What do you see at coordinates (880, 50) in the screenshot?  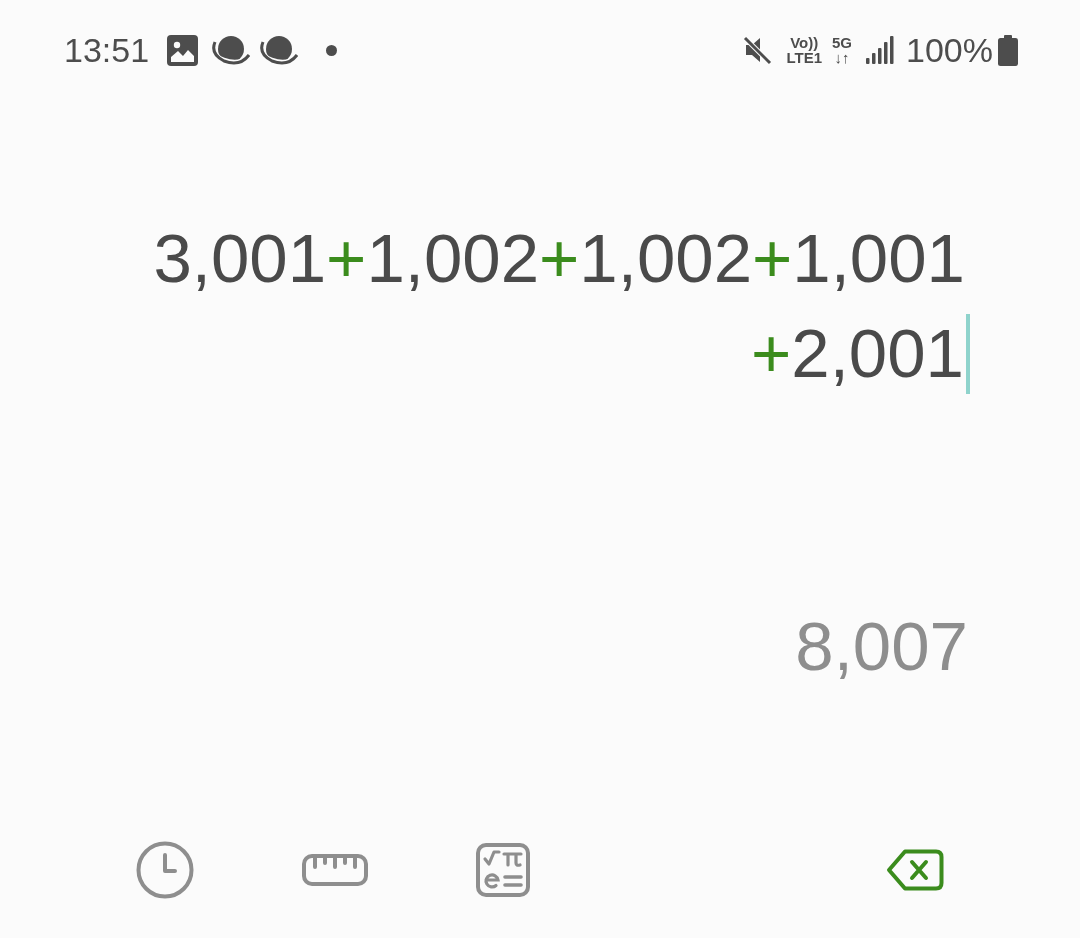 I see `signal-icon` at bounding box center [880, 50].